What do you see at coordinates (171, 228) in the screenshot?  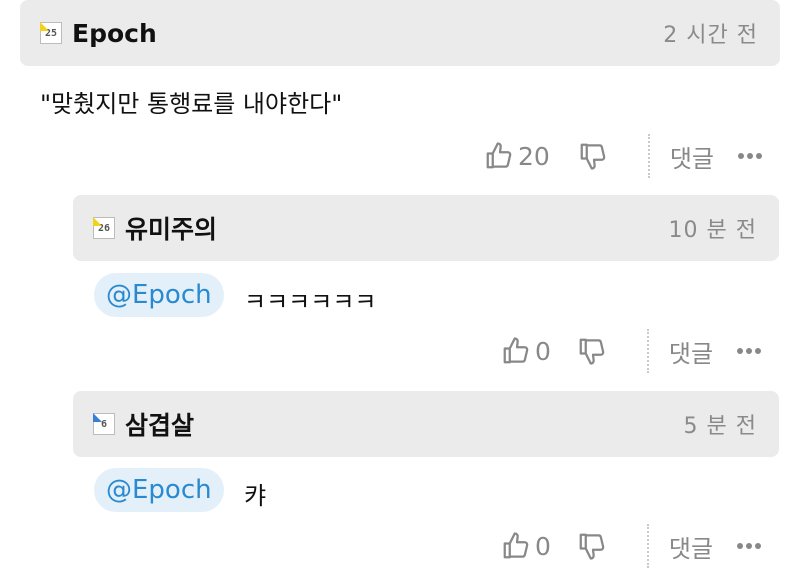 I see `username: 유미주의` at bounding box center [171, 228].